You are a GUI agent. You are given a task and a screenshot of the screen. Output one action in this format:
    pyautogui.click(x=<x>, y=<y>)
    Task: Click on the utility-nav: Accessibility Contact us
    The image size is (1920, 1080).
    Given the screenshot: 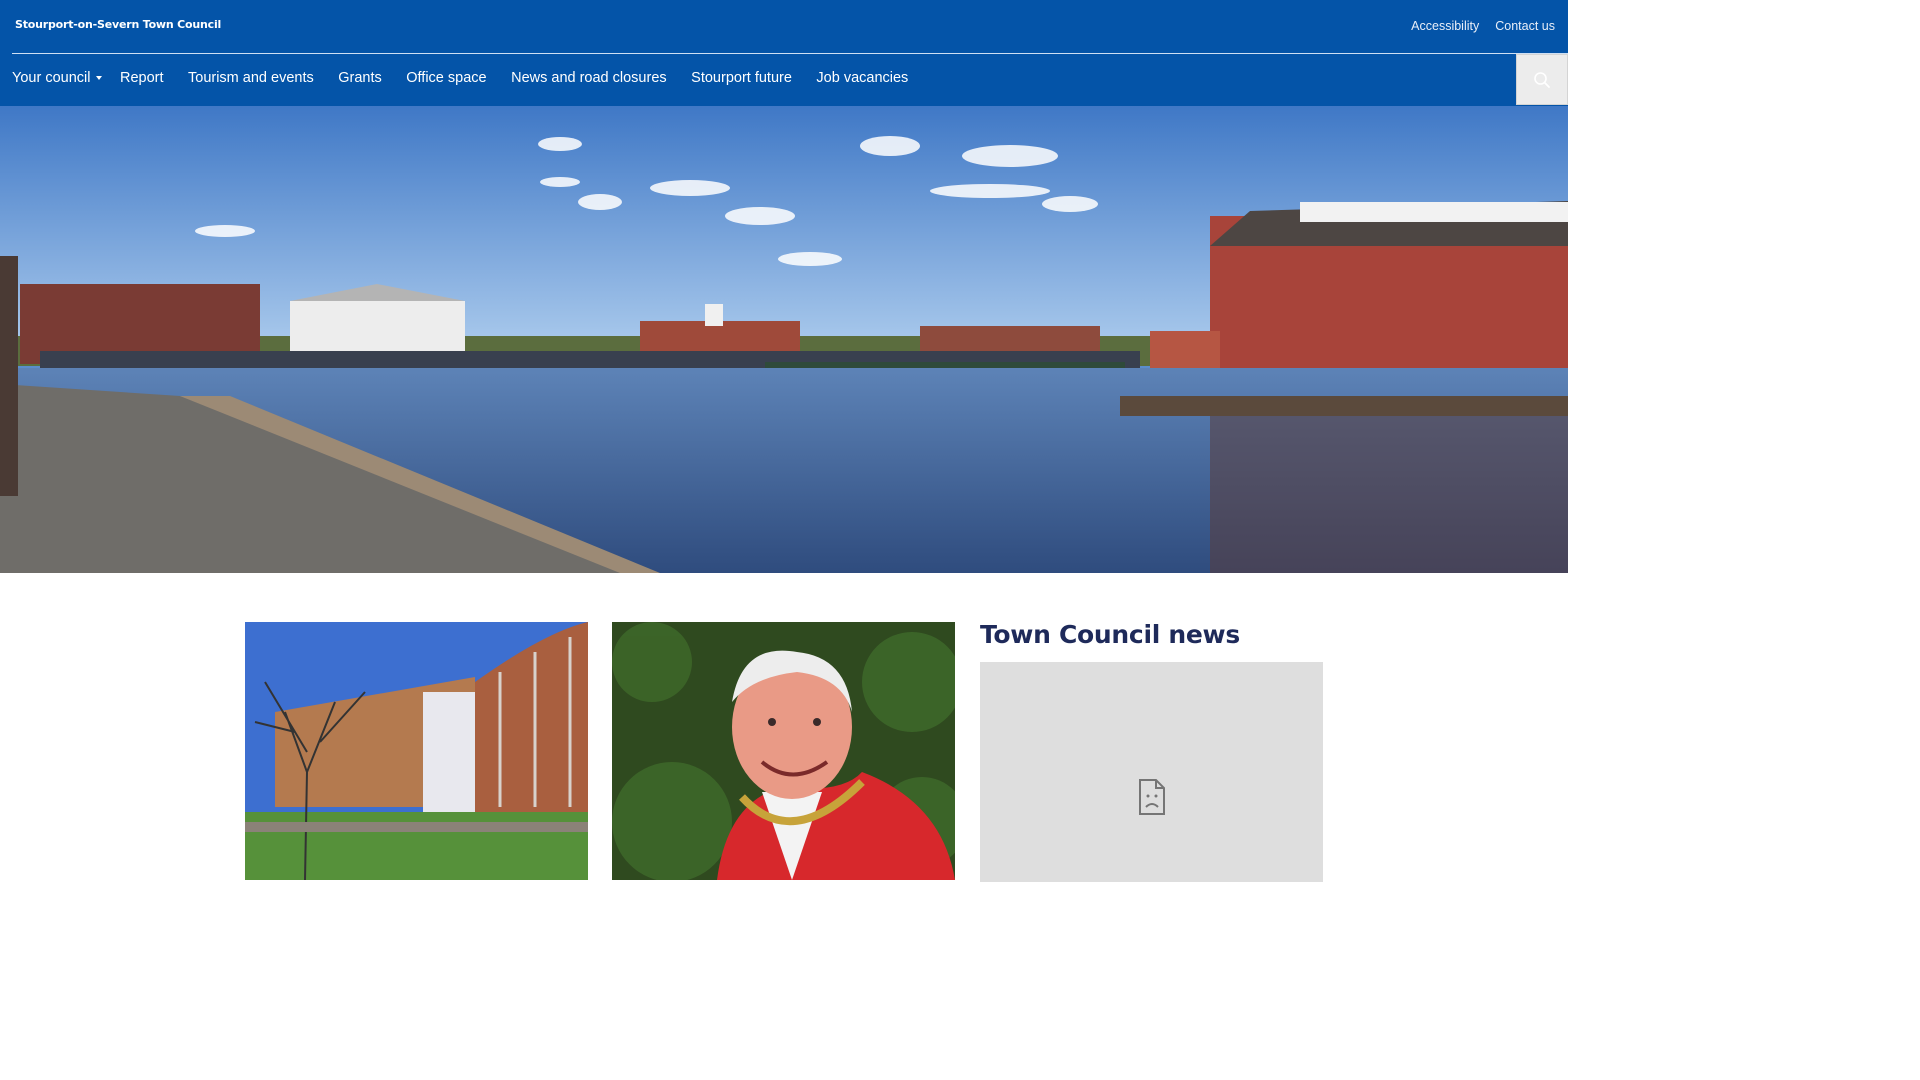 What is the action you would take?
    pyautogui.click(x=1483, y=26)
    